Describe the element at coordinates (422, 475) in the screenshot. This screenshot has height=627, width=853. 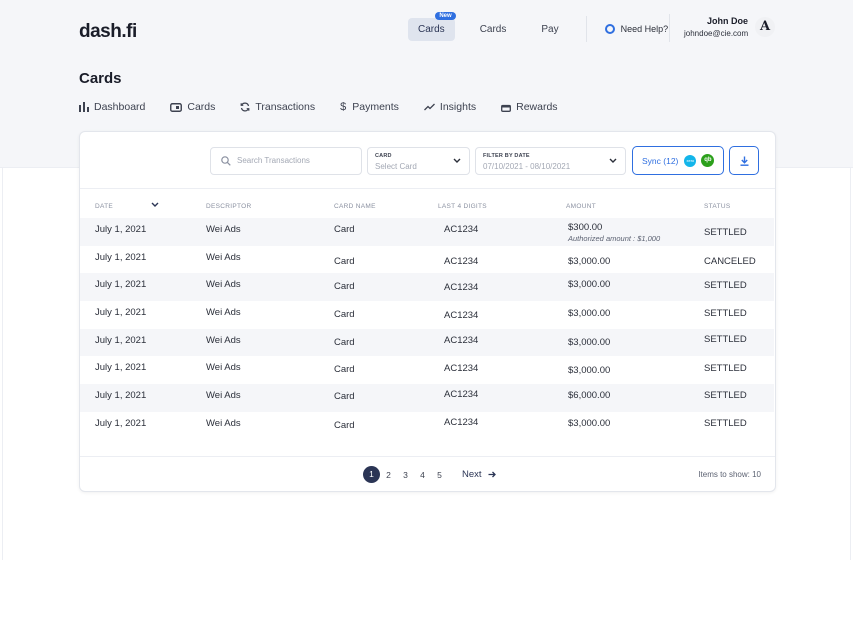
I see `page-4-button: 4` at that location.